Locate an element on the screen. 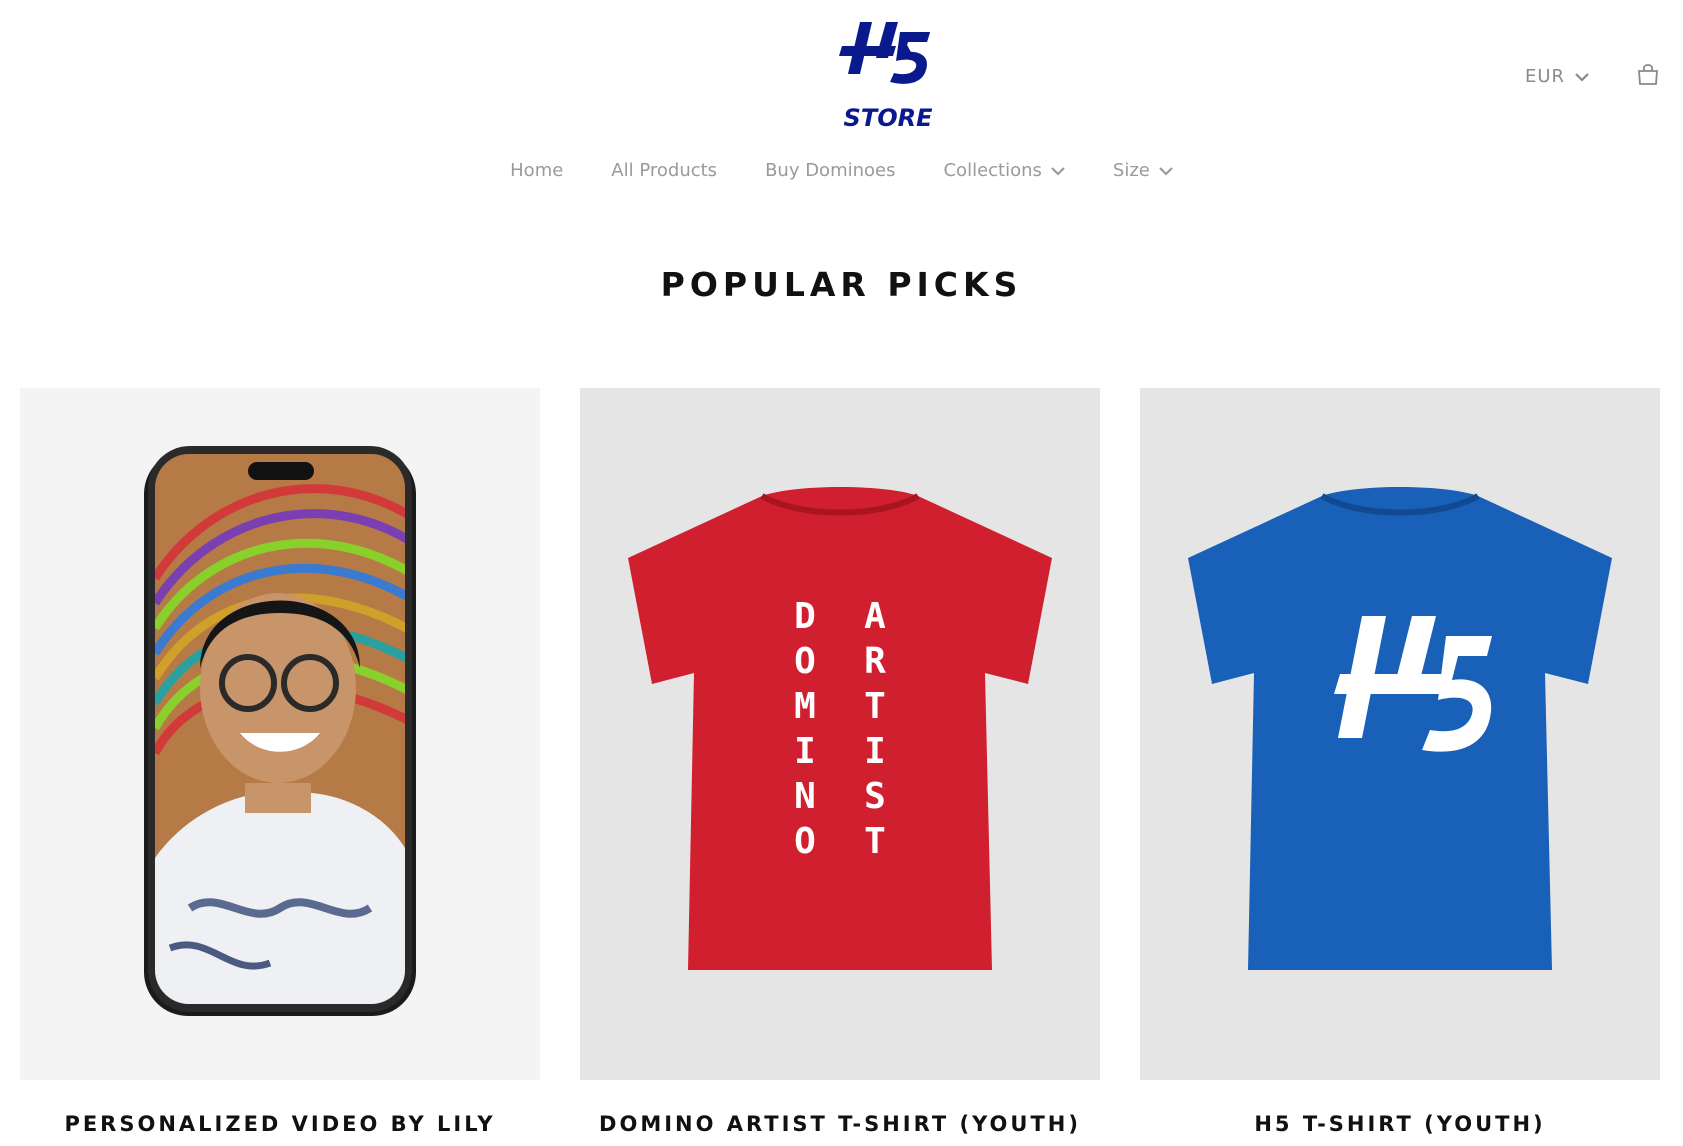  svg-text: M is located at coordinates (805, 706).